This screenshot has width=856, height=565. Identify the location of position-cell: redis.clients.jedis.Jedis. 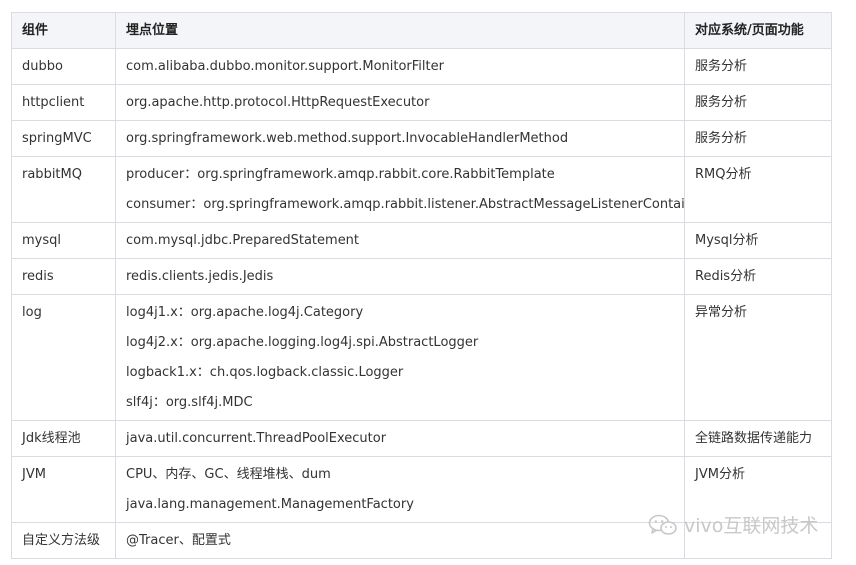
(400, 276).